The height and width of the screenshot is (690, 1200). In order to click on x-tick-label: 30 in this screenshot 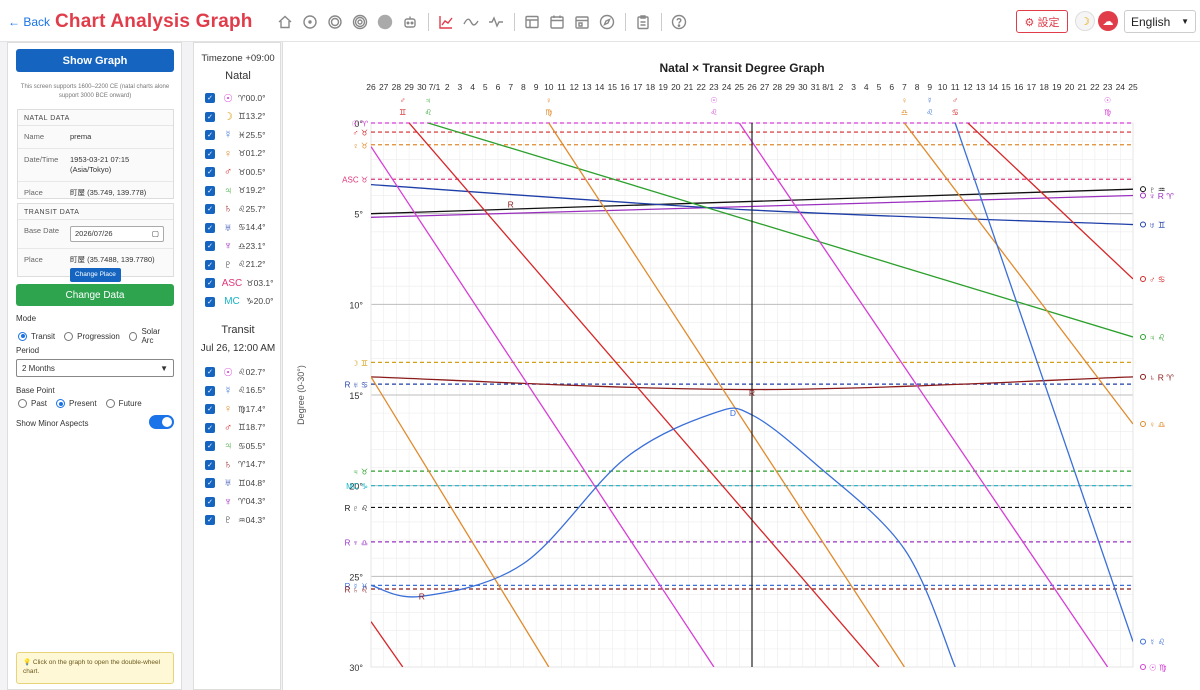, I will do `click(803, 87)`.